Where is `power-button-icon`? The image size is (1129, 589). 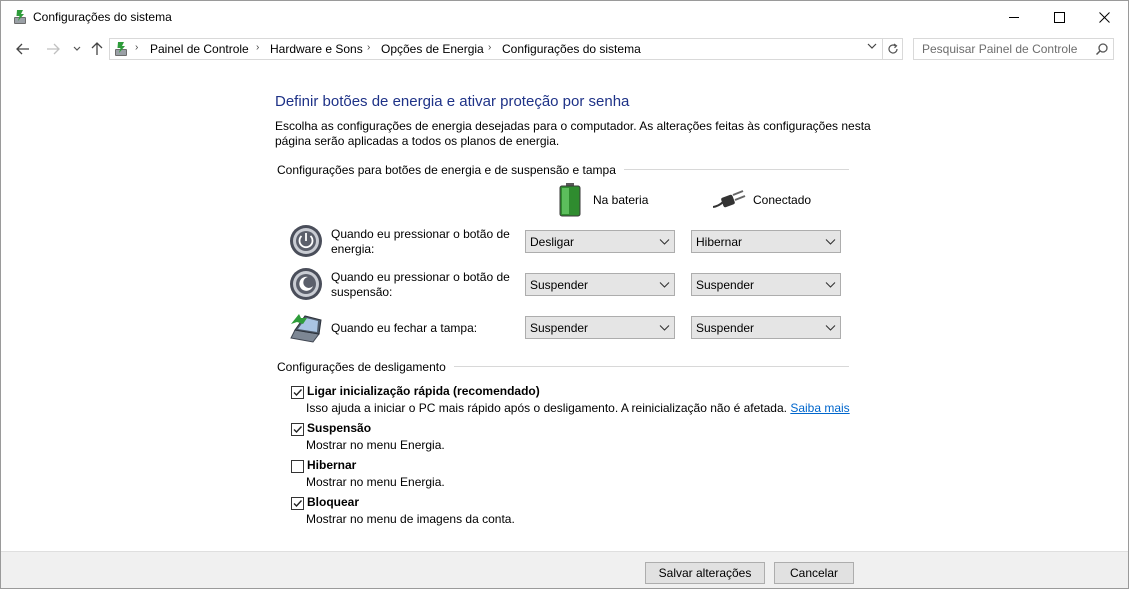 power-button-icon is located at coordinates (306, 241).